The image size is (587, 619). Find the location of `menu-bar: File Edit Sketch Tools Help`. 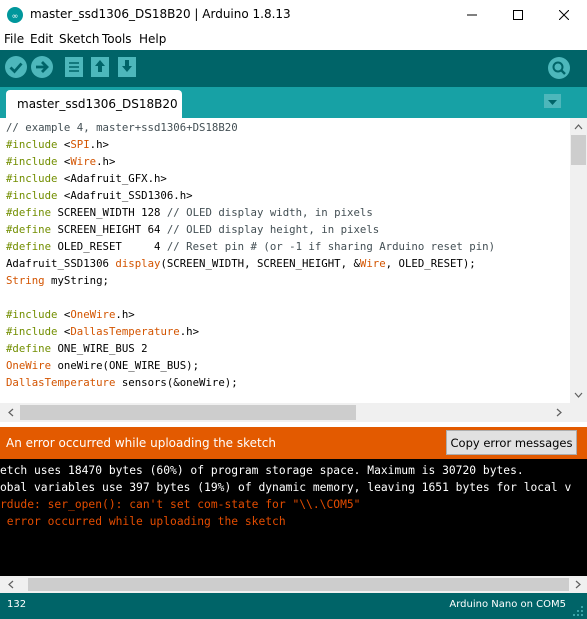

menu-bar: File Edit Sketch Tools Help is located at coordinates (293, 40).